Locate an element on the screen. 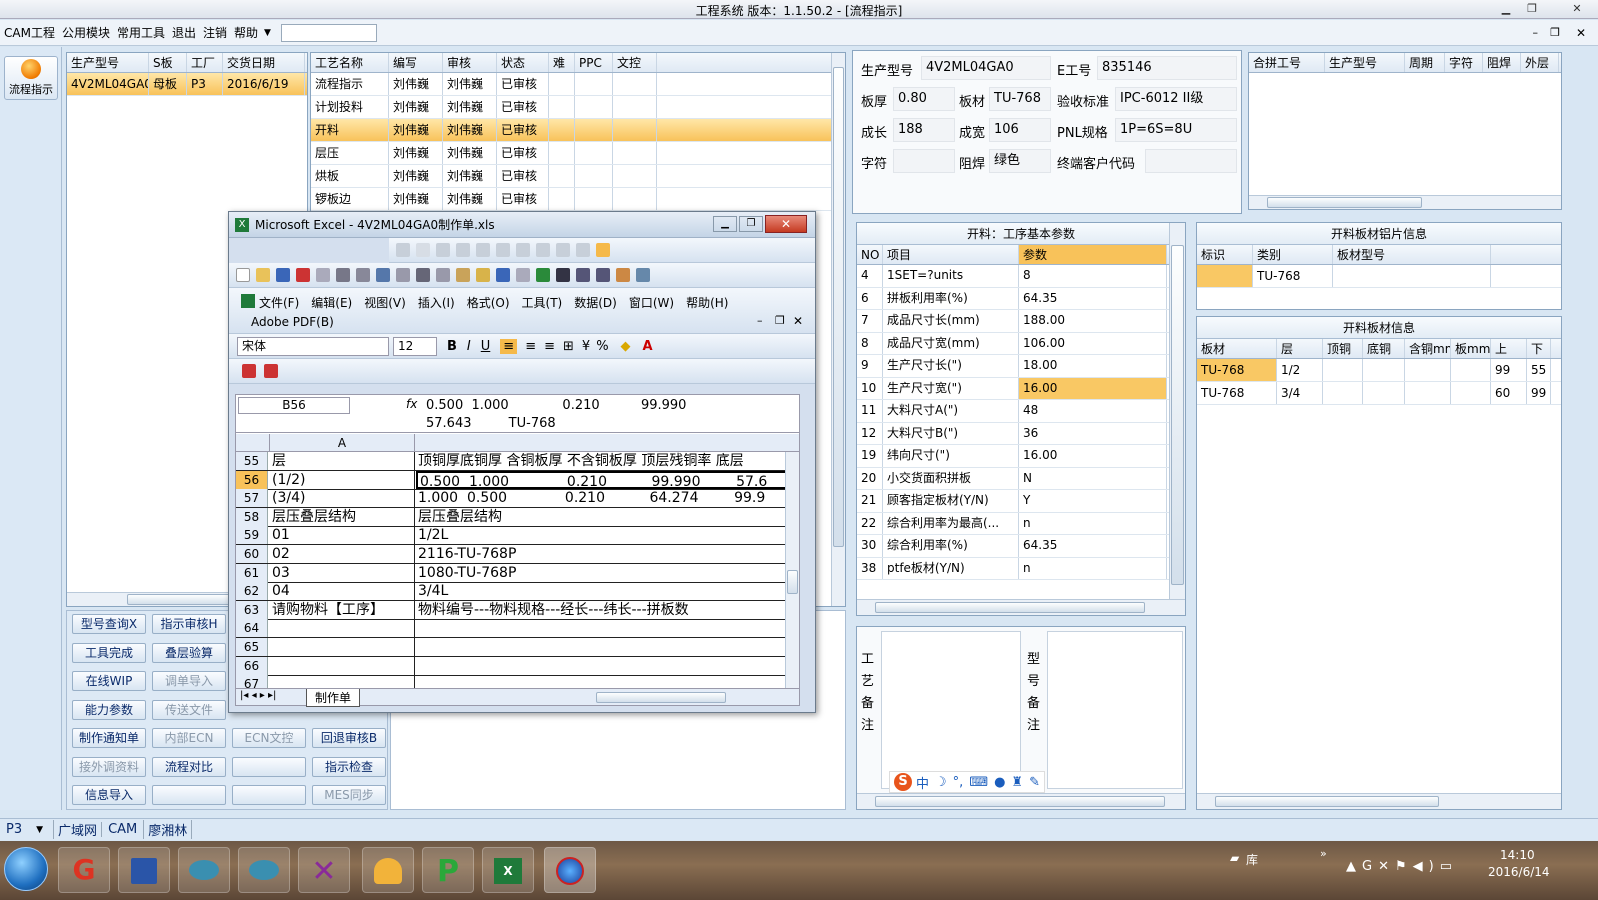 The image size is (1598, 900). excel-menu-format: 格式(O) is located at coordinates (488, 303).